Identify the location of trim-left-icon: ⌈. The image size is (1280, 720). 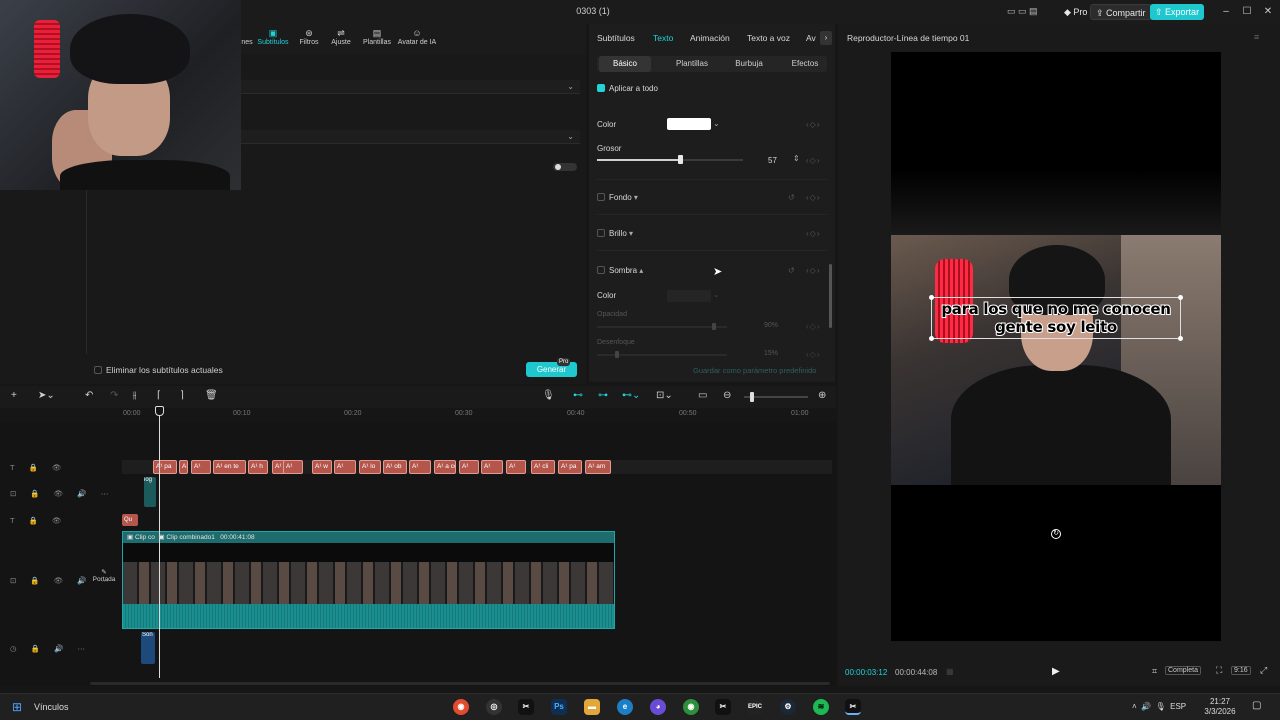
(159, 395).